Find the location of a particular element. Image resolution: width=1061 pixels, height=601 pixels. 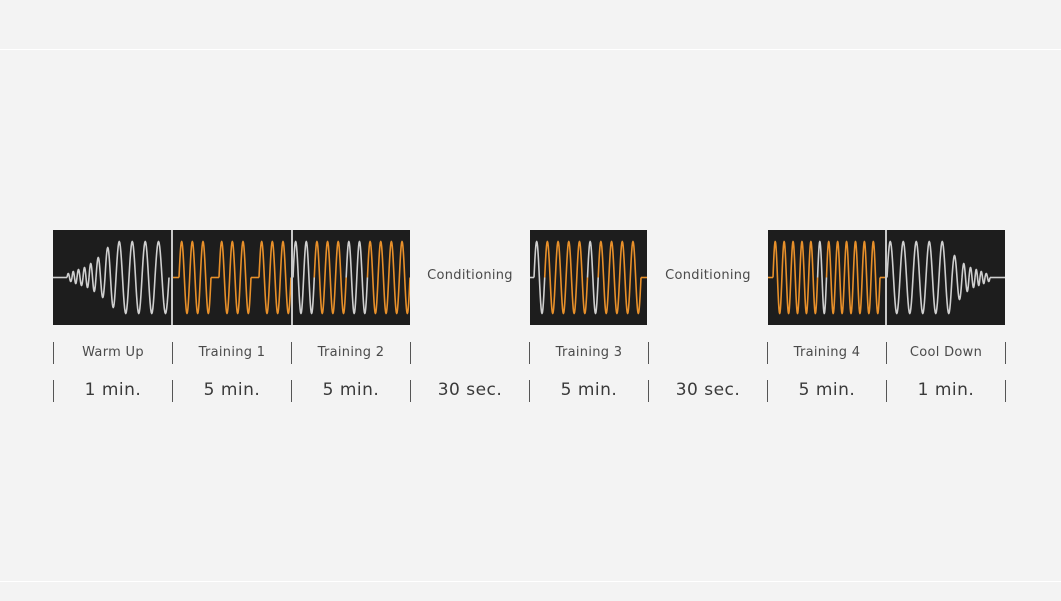

segment-label-training-3: Training 3 is located at coordinates (589, 352).